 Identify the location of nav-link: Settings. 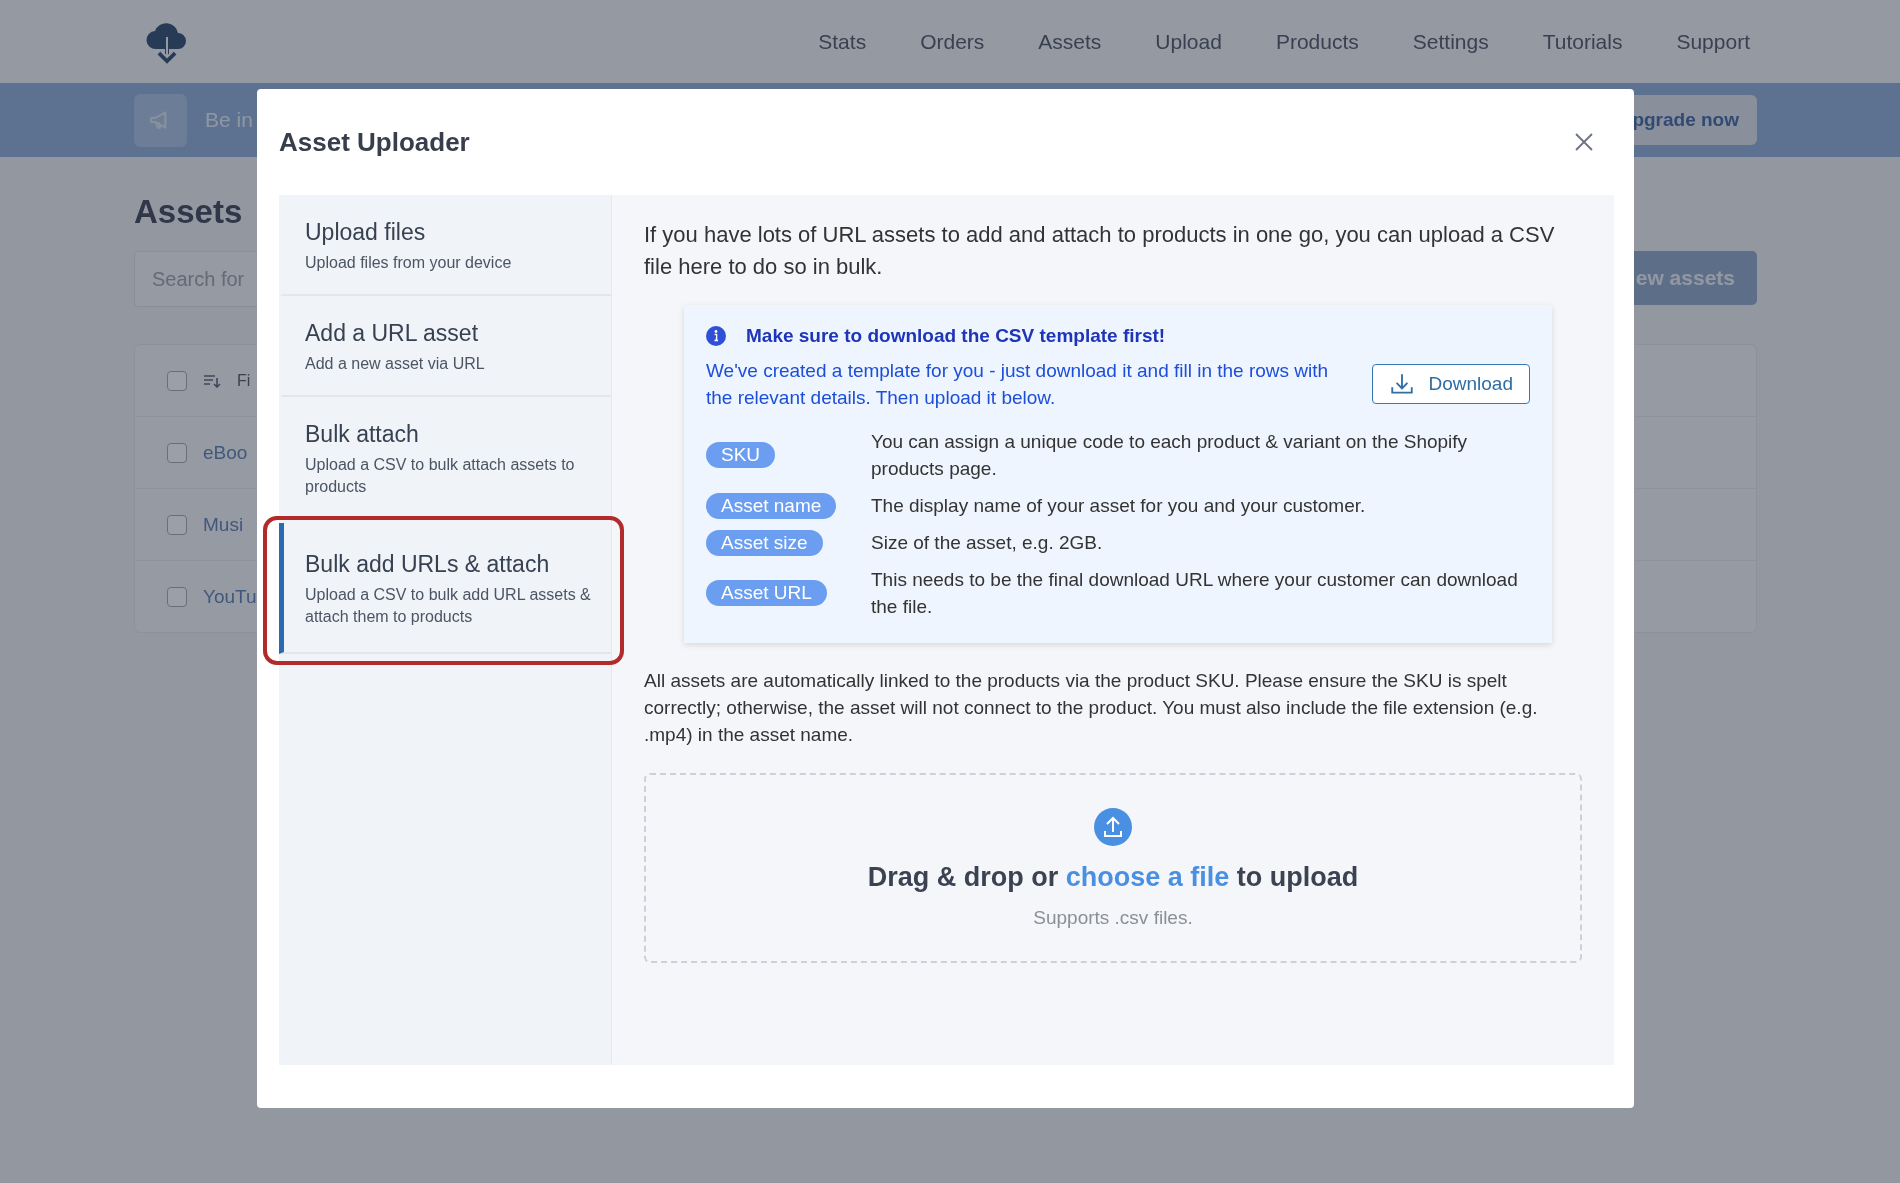
(1450, 41).